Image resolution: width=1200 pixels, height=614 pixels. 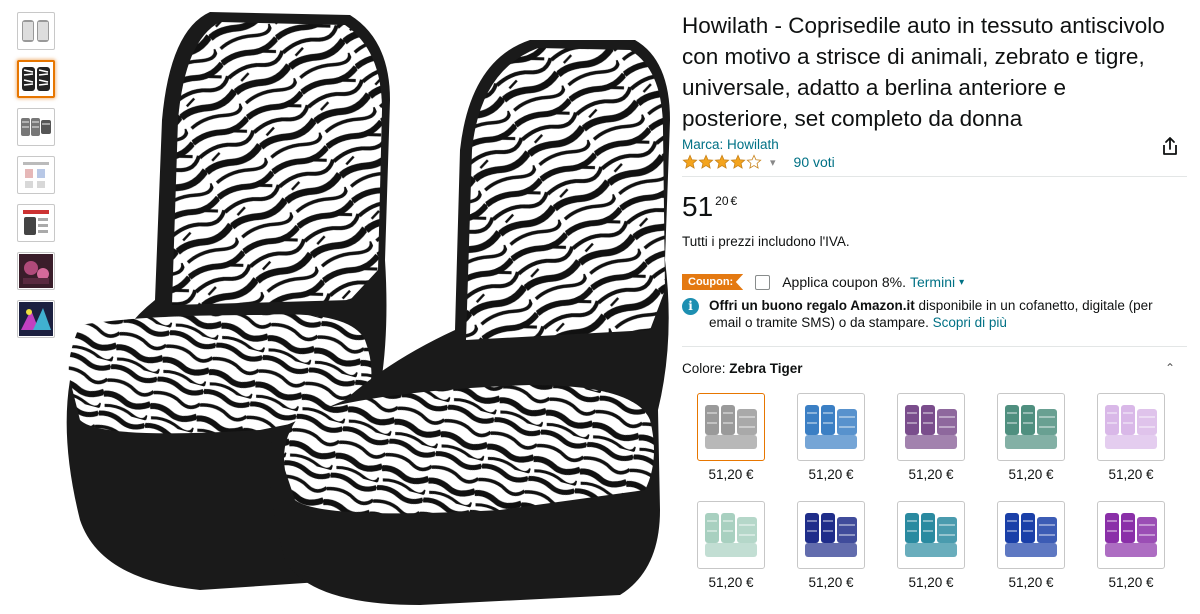 I want to click on rating-row: ▾ 90 voti, so click(x=758, y=162).